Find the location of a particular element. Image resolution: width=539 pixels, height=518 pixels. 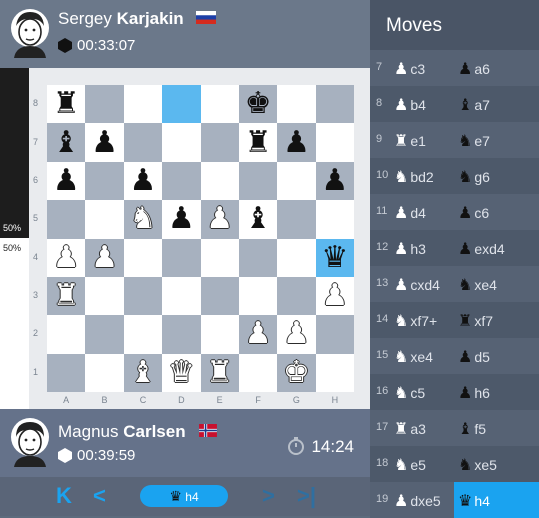

square-a8: ♜ is located at coordinates (66, 104).